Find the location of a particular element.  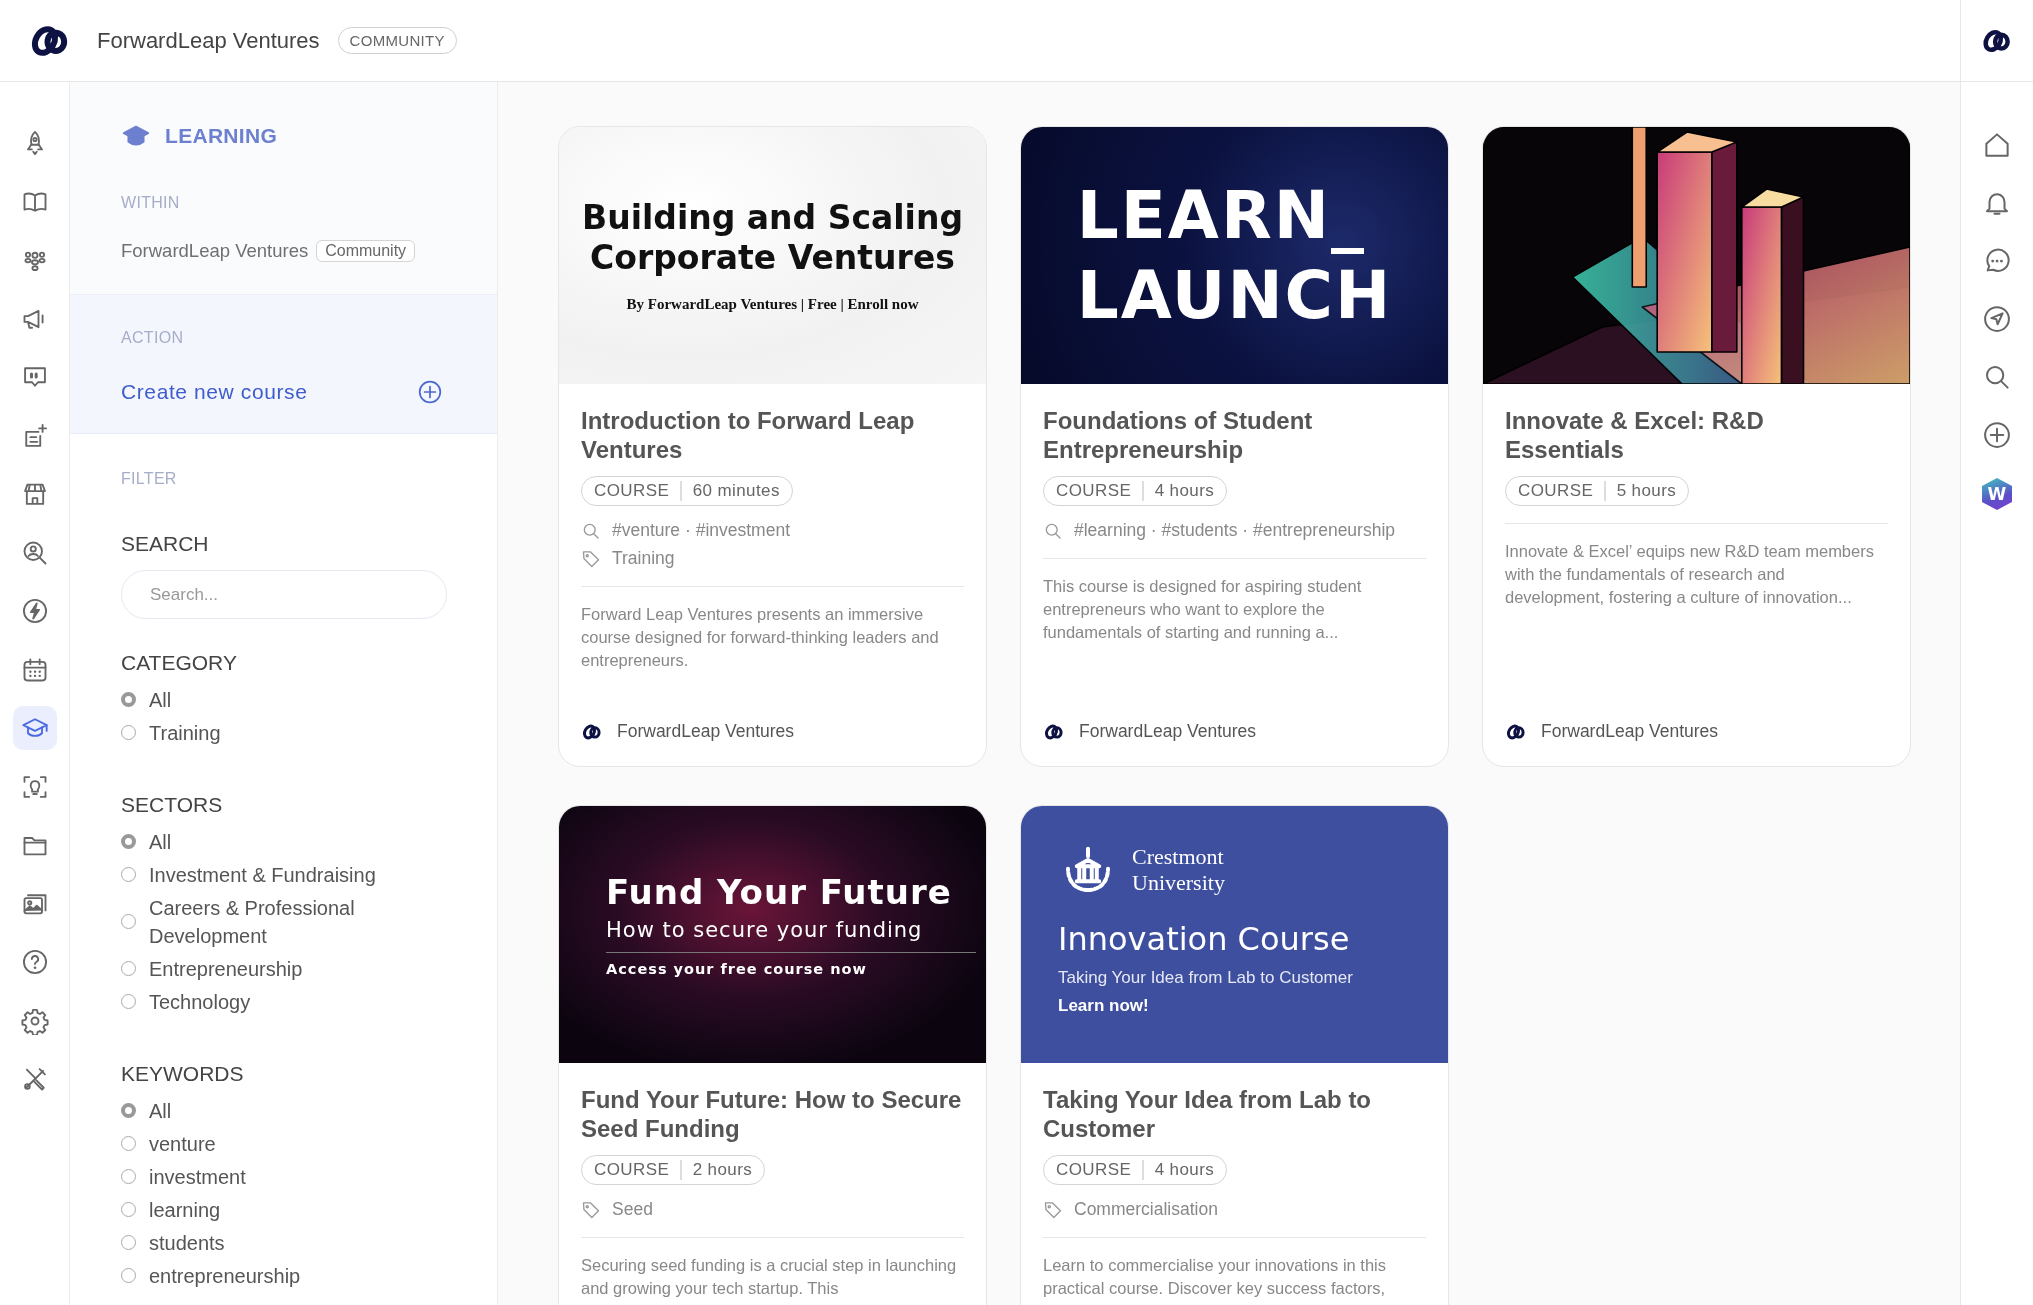

section-title: LEARNING is located at coordinates (221, 136).